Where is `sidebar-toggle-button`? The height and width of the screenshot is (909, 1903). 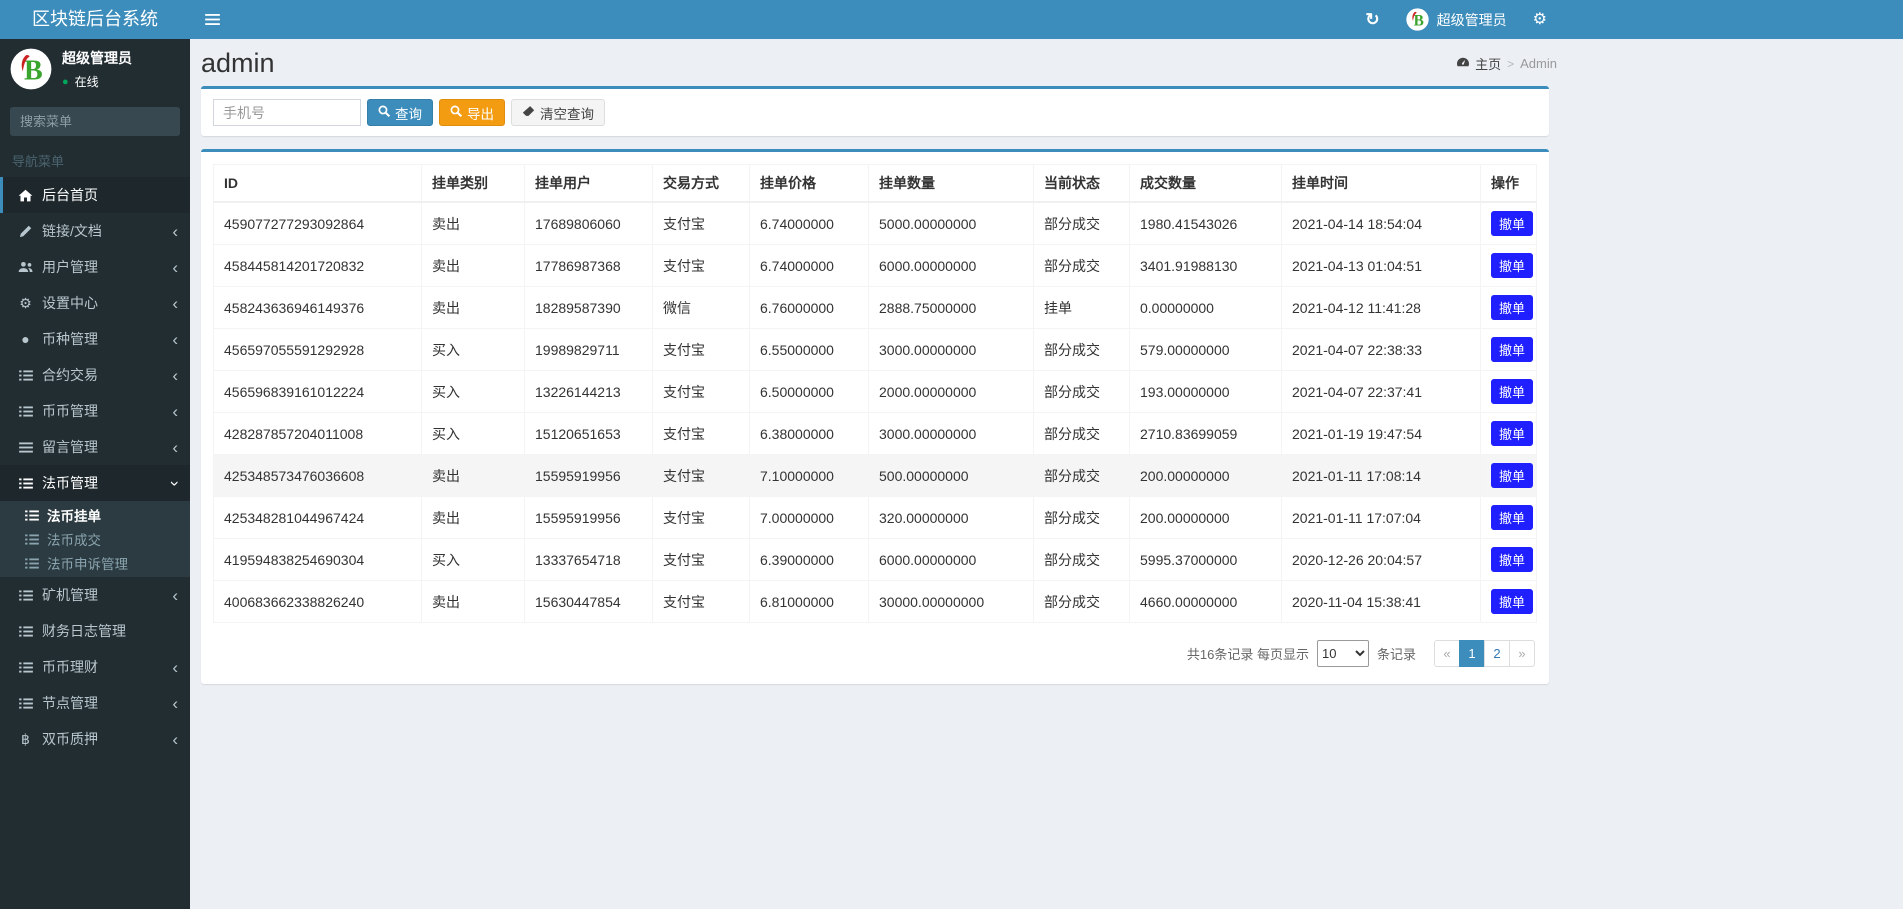 sidebar-toggle-button is located at coordinates (212, 19).